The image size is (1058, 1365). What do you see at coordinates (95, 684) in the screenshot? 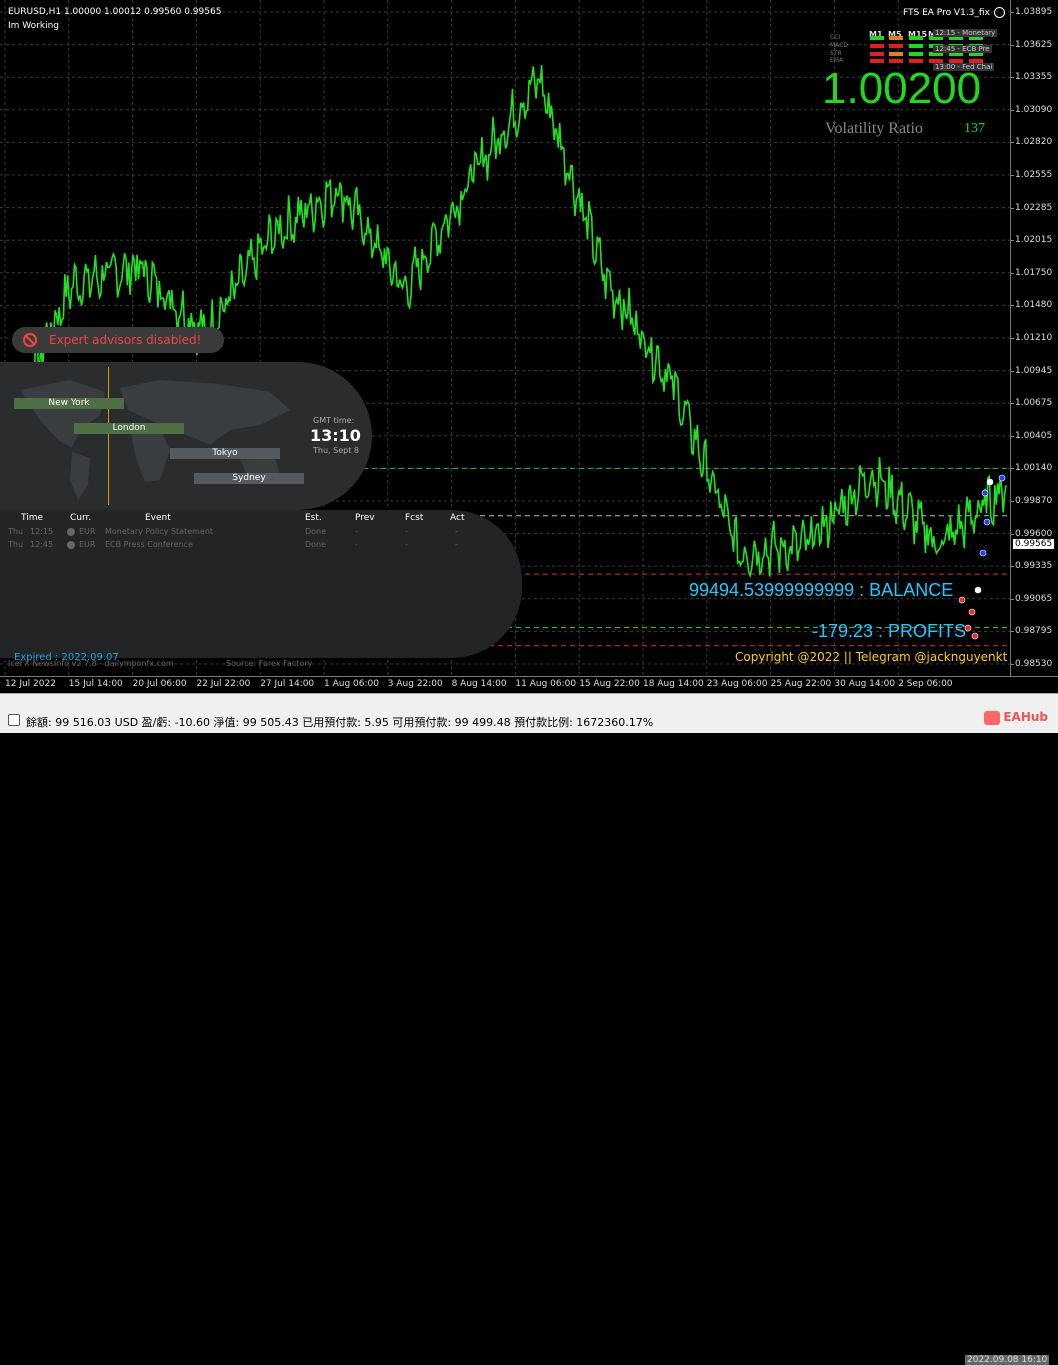
I see `time-tick-label: 15 Jul 14:00` at bounding box center [95, 684].